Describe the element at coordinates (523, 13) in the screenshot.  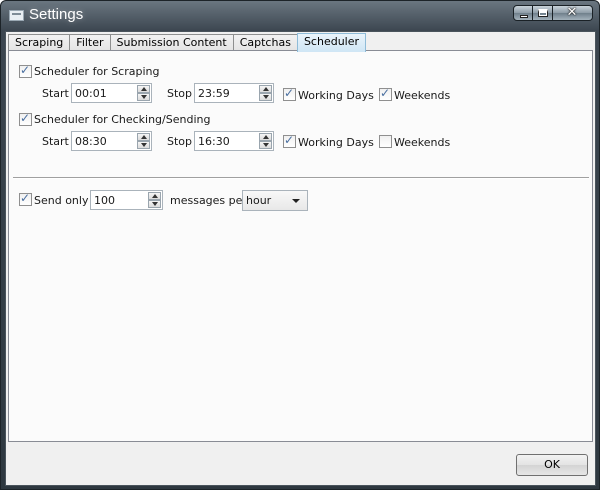
I see `minimize-button` at that location.